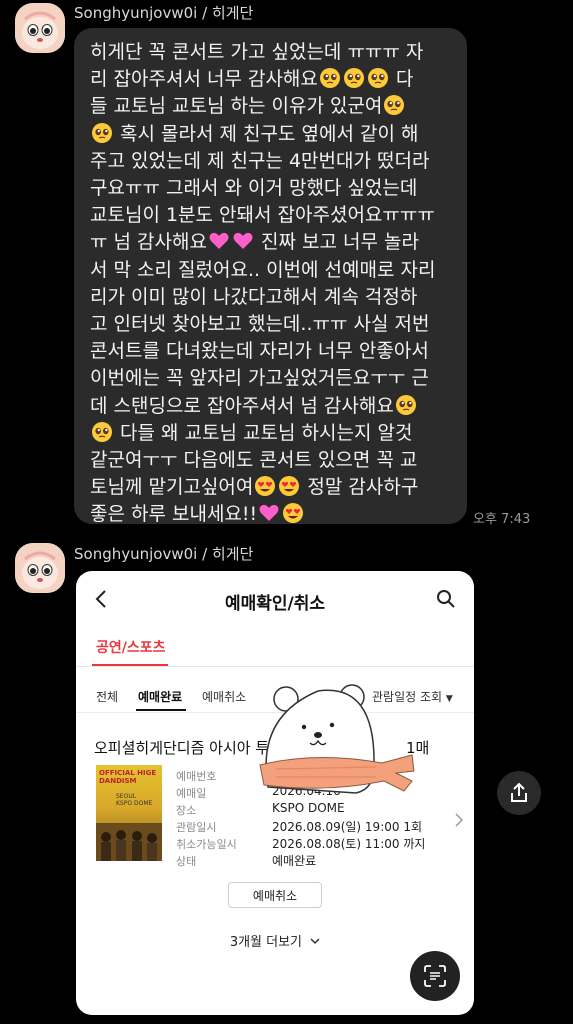 This screenshot has height=1024, width=573. Describe the element at coordinates (191, 793) in the screenshot. I see `detail-label: 예매일` at that location.